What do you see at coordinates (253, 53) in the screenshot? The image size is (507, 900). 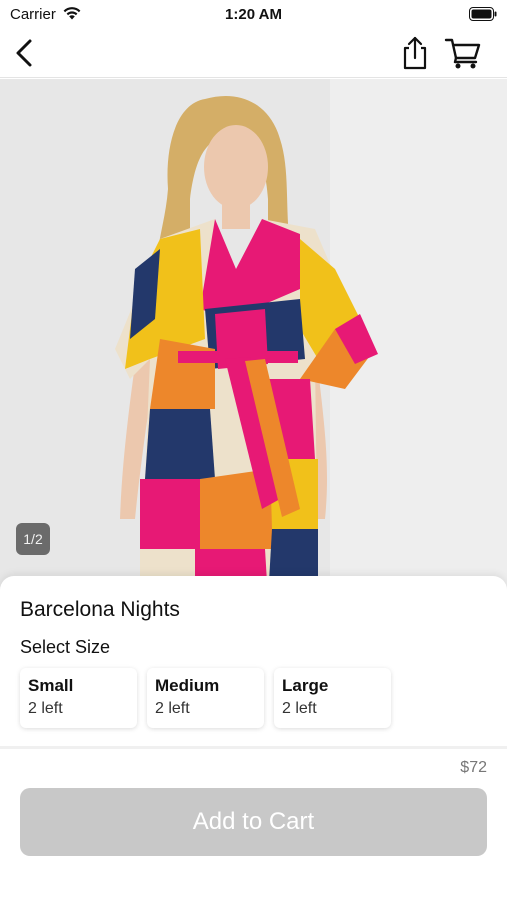 I see `nav-bar` at bounding box center [253, 53].